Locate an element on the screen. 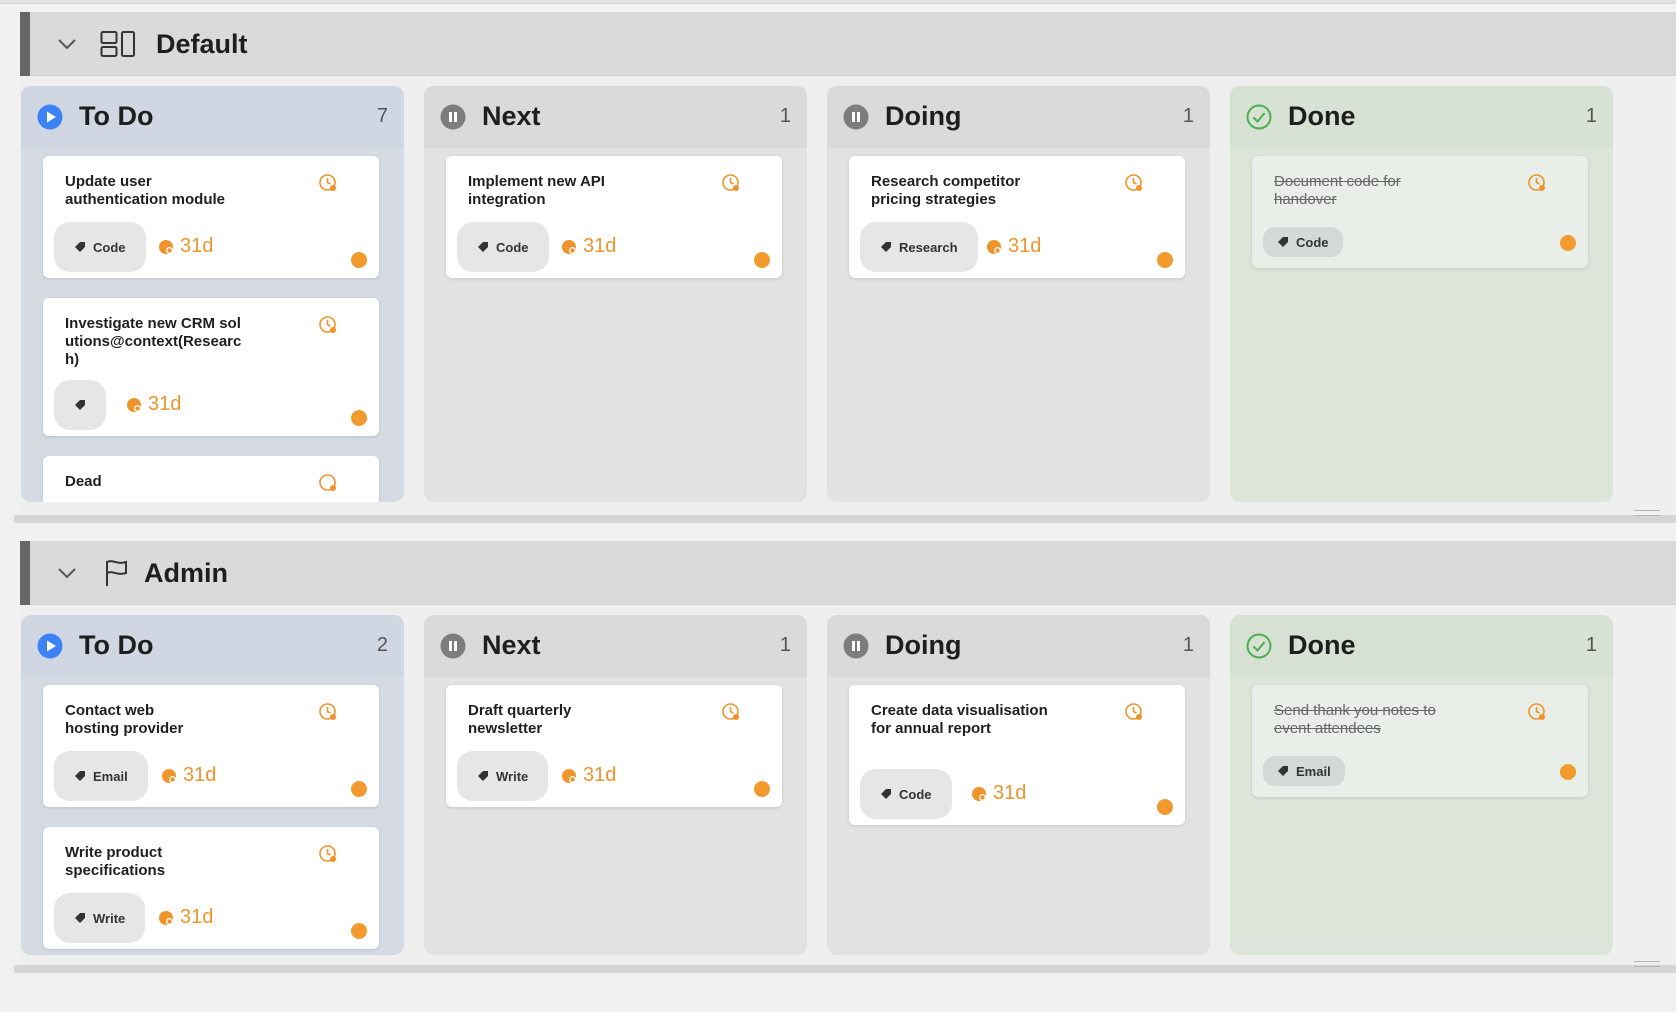 The width and height of the screenshot is (1676, 1012). check-circle-icon is located at coordinates (1259, 117).